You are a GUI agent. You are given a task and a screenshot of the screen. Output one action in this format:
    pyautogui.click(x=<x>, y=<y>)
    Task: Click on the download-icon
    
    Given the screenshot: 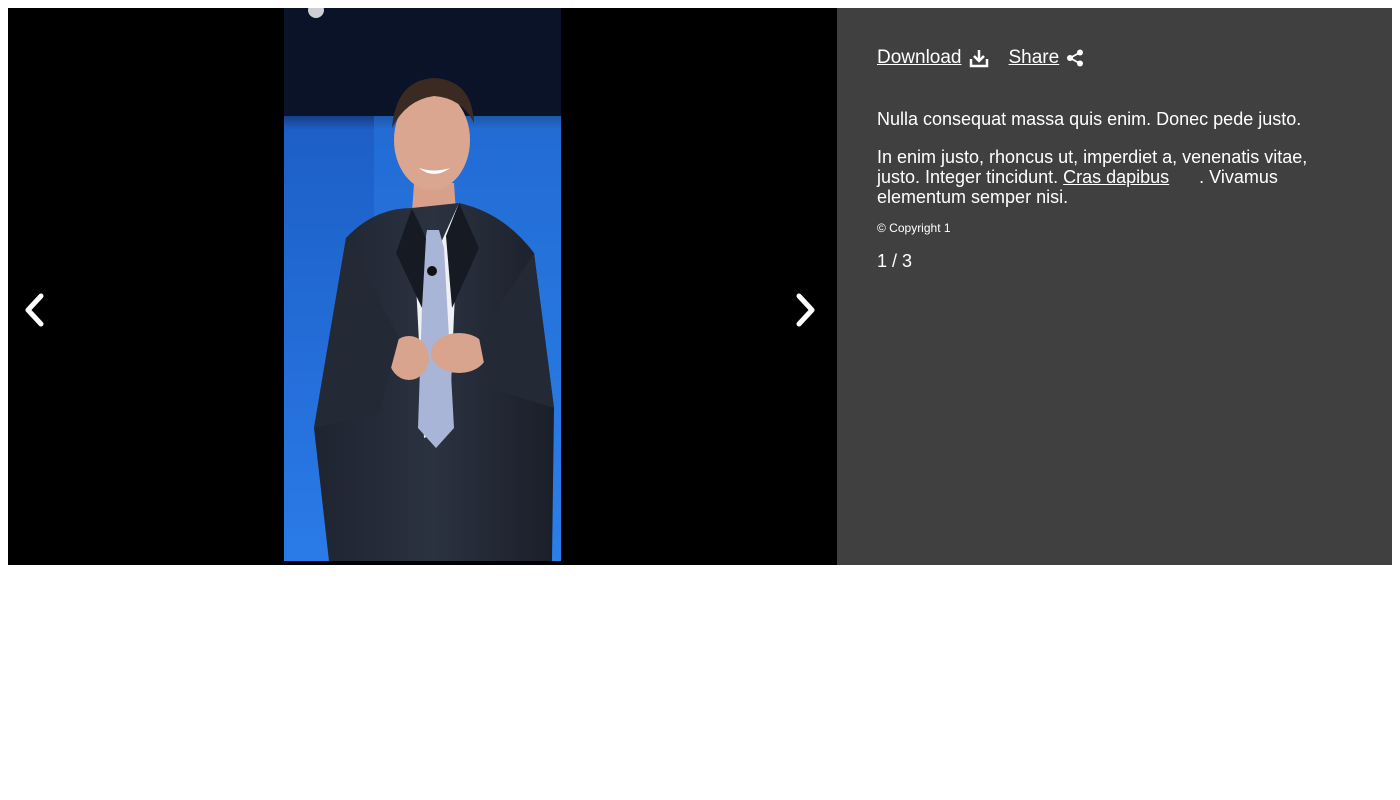 What is the action you would take?
    pyautogui.click(x=979, y=58)
    